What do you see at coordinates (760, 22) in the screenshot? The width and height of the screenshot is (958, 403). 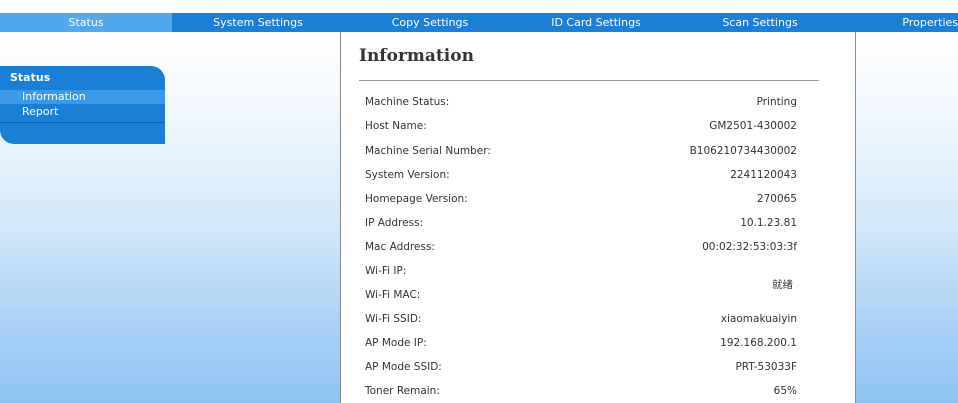 I see `tab-scan-settings: Scan Settings` at bounding box center [760, 22].